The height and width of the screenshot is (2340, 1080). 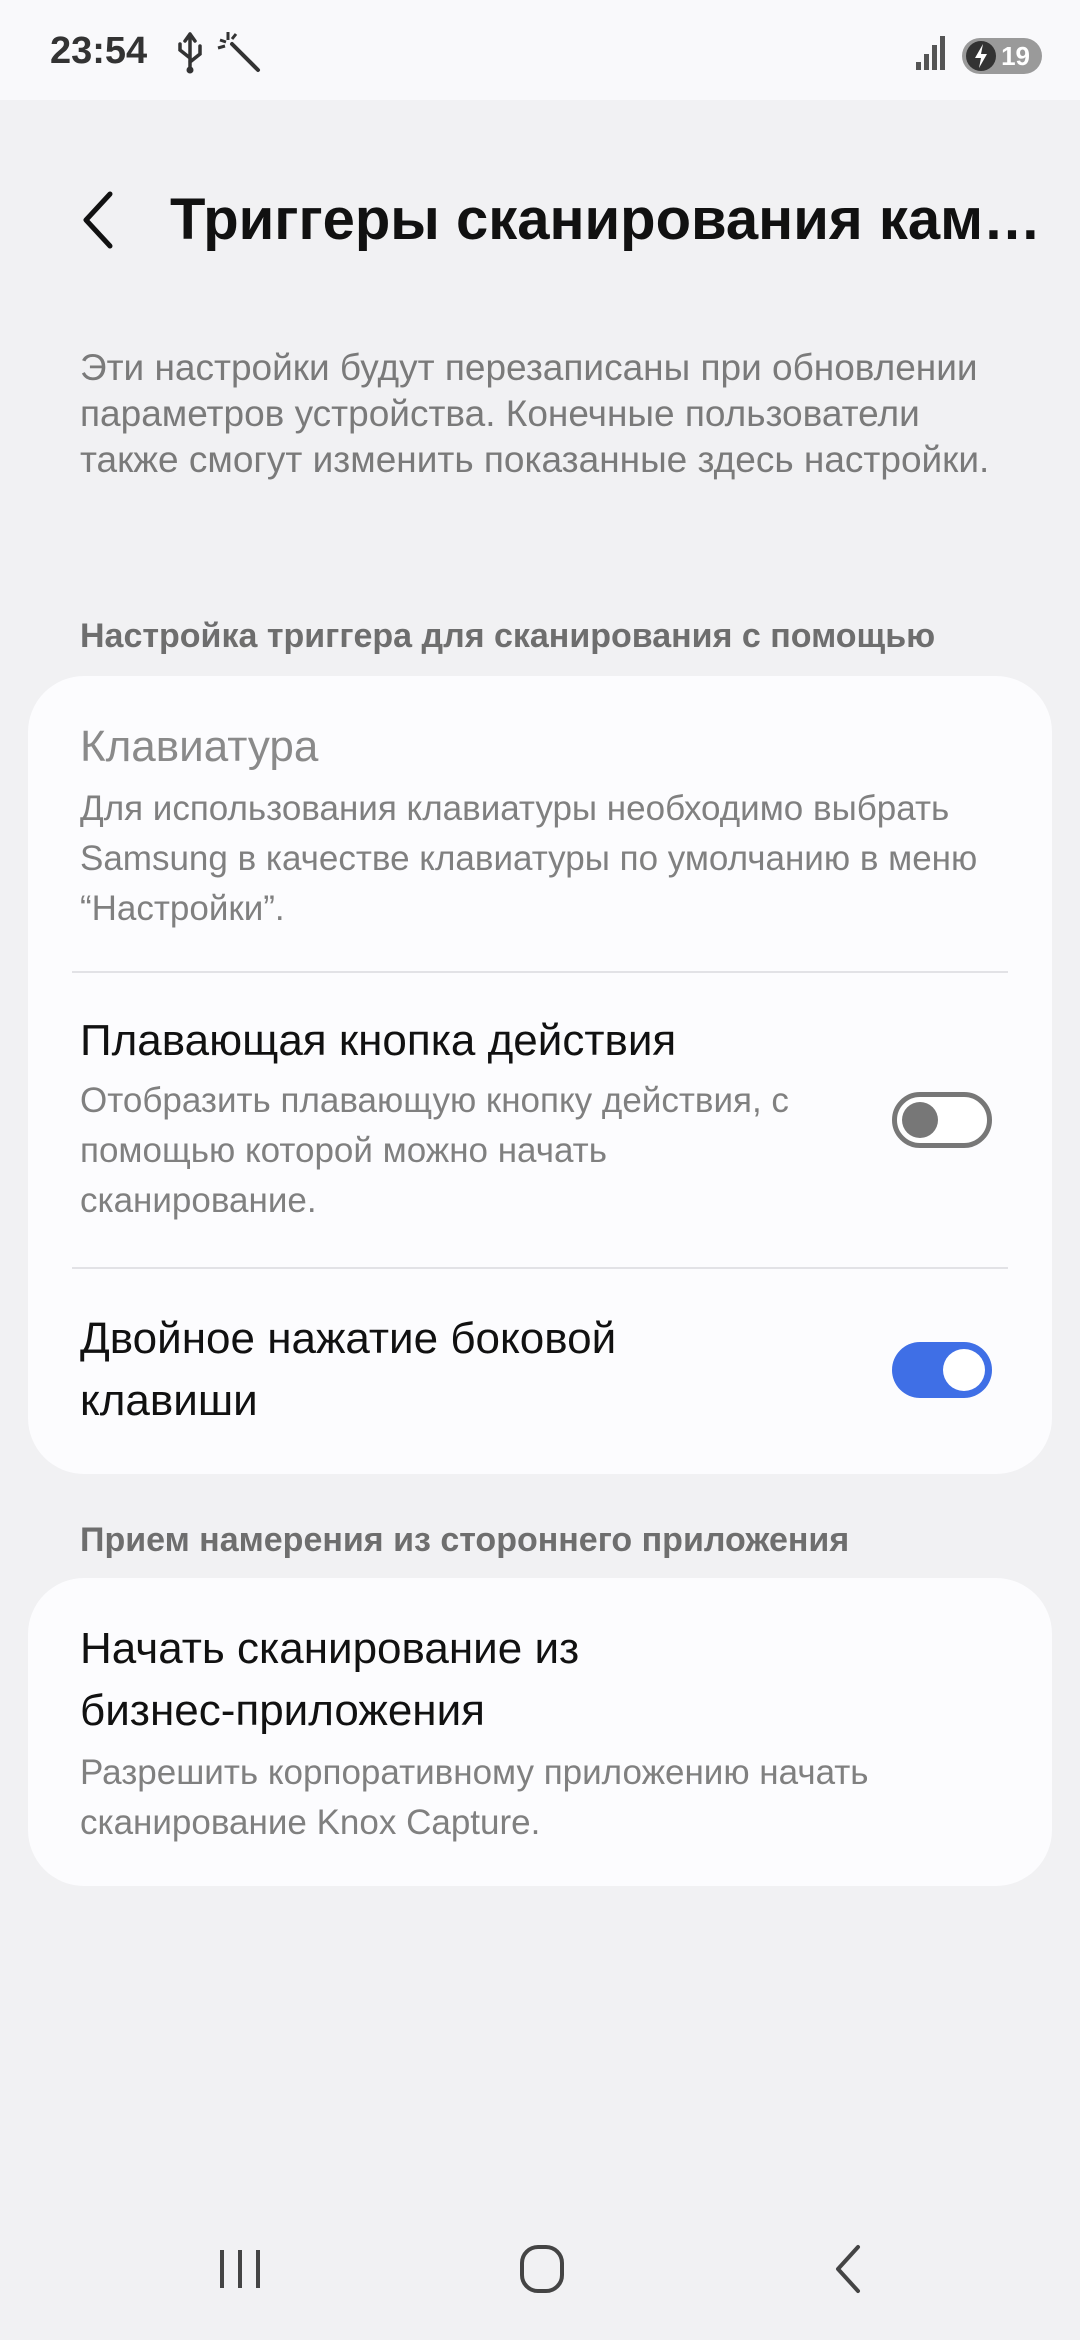 What do you see at coordinates (540, 50) in the screenshot?
I see `status-bar: 23:54 19` at bounding box center [540, 50].